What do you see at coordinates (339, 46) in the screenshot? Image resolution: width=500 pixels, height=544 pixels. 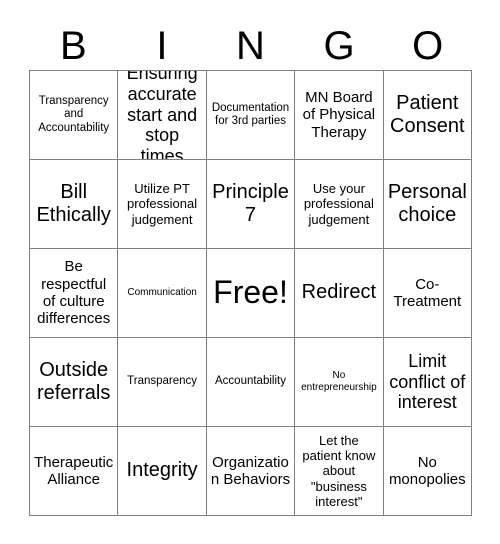 I see `bingo-header-letter-g: G` at bounding box center [339, 46].